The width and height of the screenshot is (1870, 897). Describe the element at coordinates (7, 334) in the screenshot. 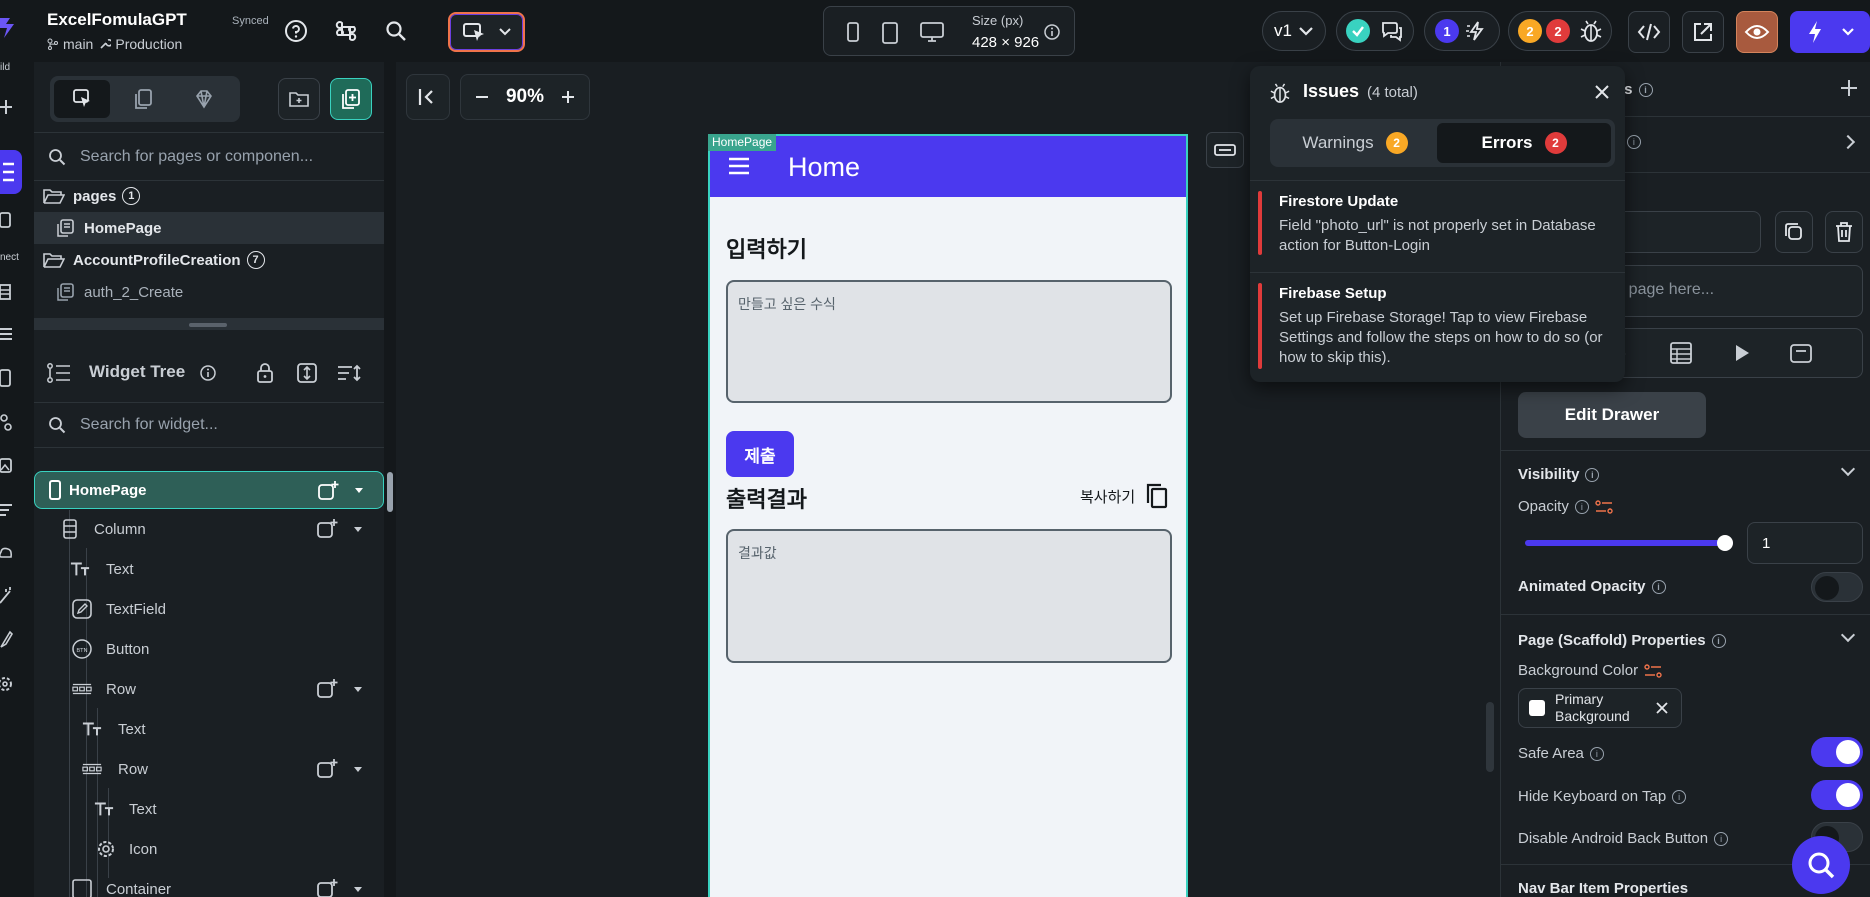

I see `list-icon` at that location.